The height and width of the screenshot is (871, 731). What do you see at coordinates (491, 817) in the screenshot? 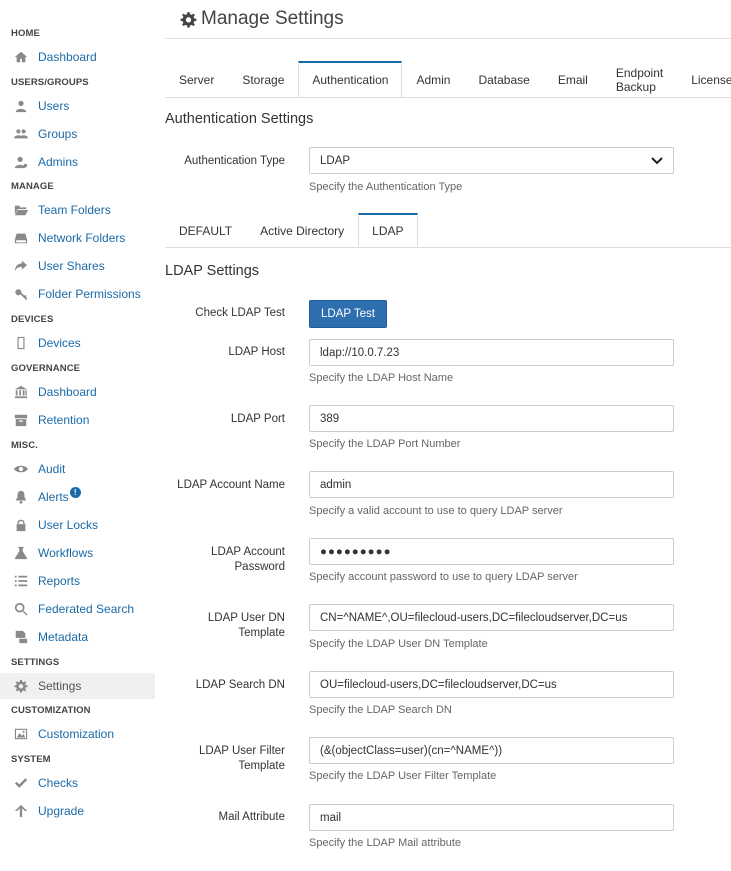
I see `mail-attribute-input: mail` at bounding box center [491, 817].